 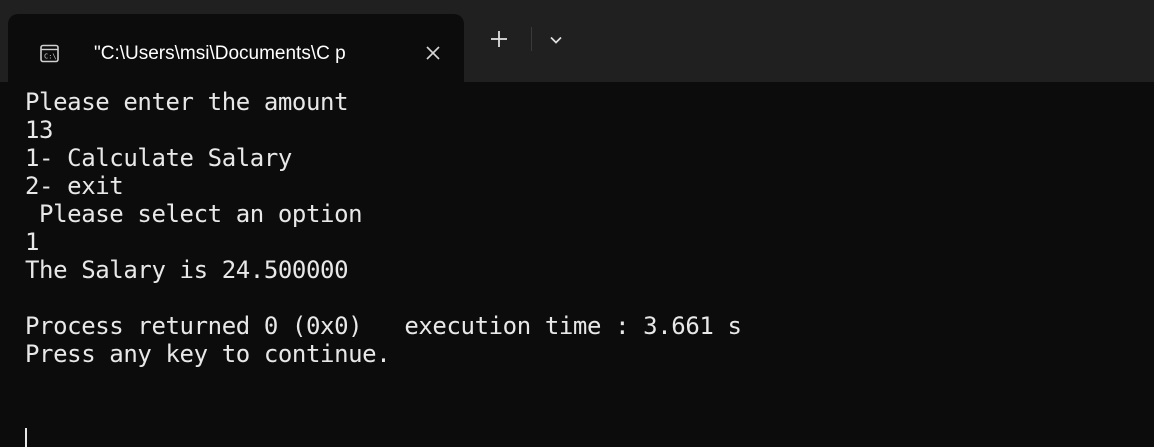 I want to click on chevron-down-icon, so click(x=556, y=40).